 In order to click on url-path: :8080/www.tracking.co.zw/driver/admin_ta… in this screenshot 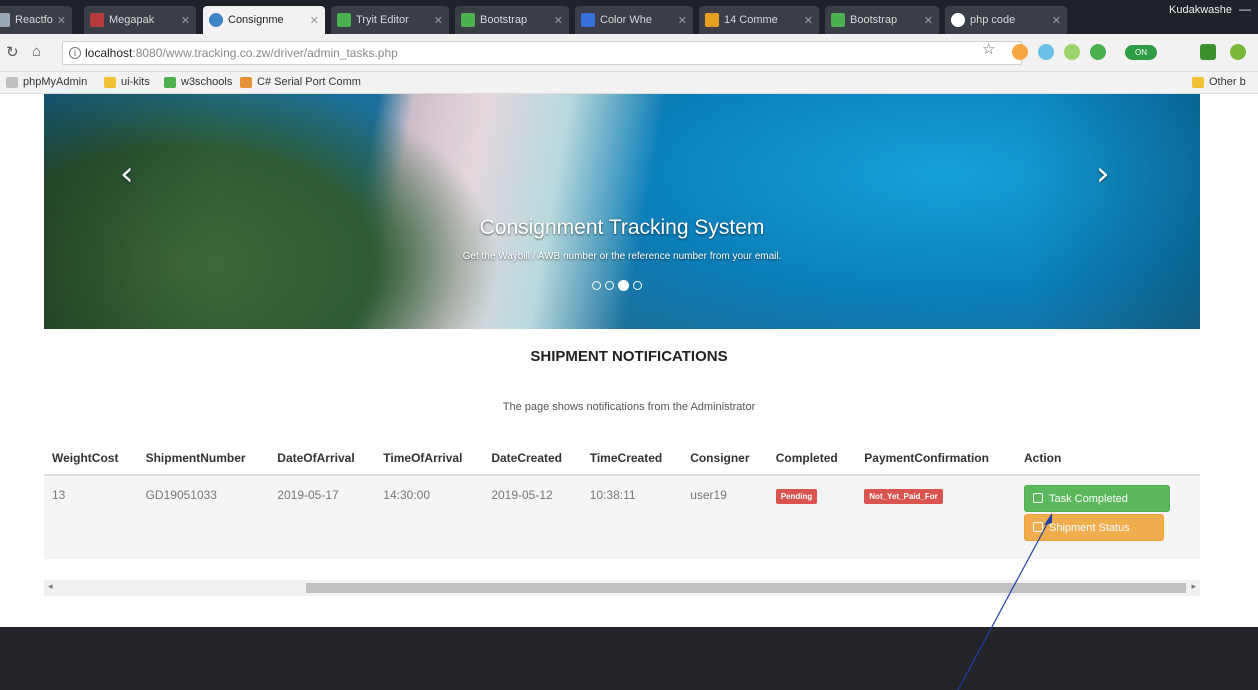, I will do `click(265, 53)`.